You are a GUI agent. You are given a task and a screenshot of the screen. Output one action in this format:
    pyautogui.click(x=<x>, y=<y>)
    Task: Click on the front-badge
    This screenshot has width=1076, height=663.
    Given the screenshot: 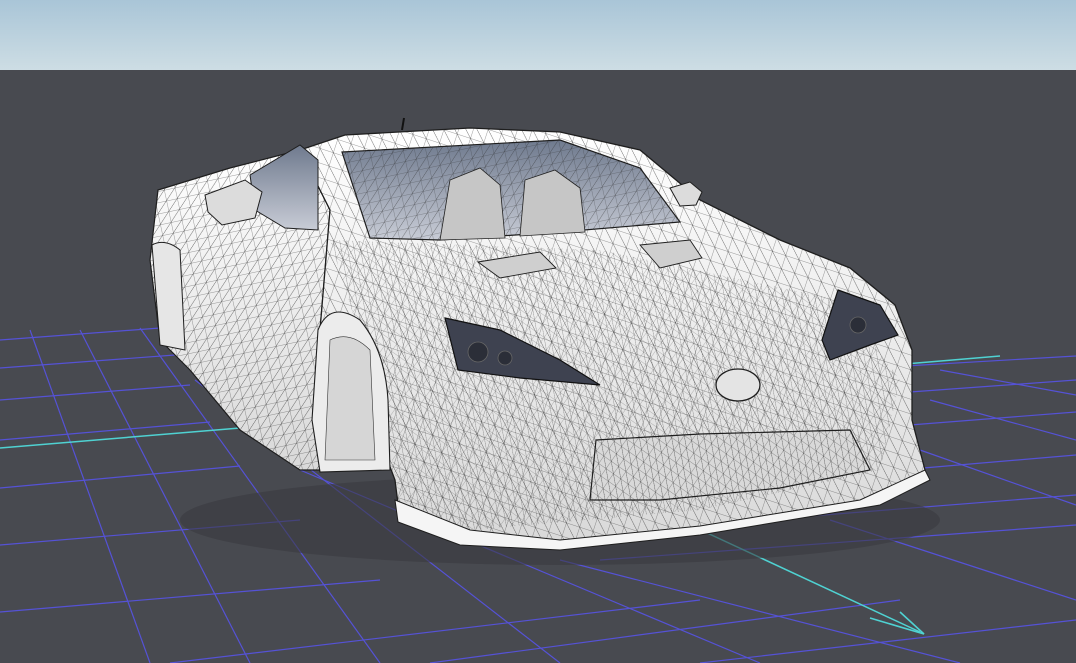 What is the action you would take?
    pyautogui.click(x=738, y=385)
    